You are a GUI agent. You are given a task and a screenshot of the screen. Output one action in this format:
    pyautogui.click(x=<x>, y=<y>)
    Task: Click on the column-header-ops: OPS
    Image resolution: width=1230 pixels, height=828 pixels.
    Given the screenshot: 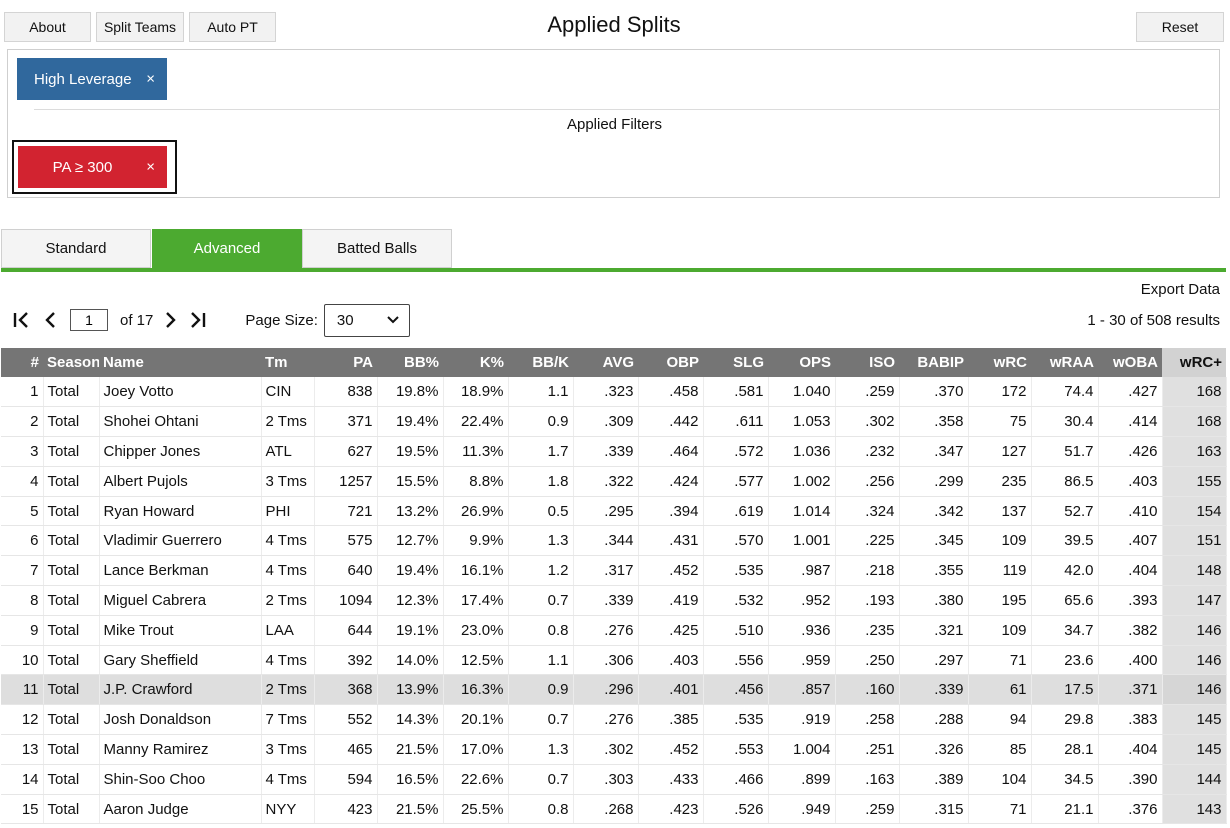 What is the action you would take?
    pyautogui.click(x=801, y=362)
    